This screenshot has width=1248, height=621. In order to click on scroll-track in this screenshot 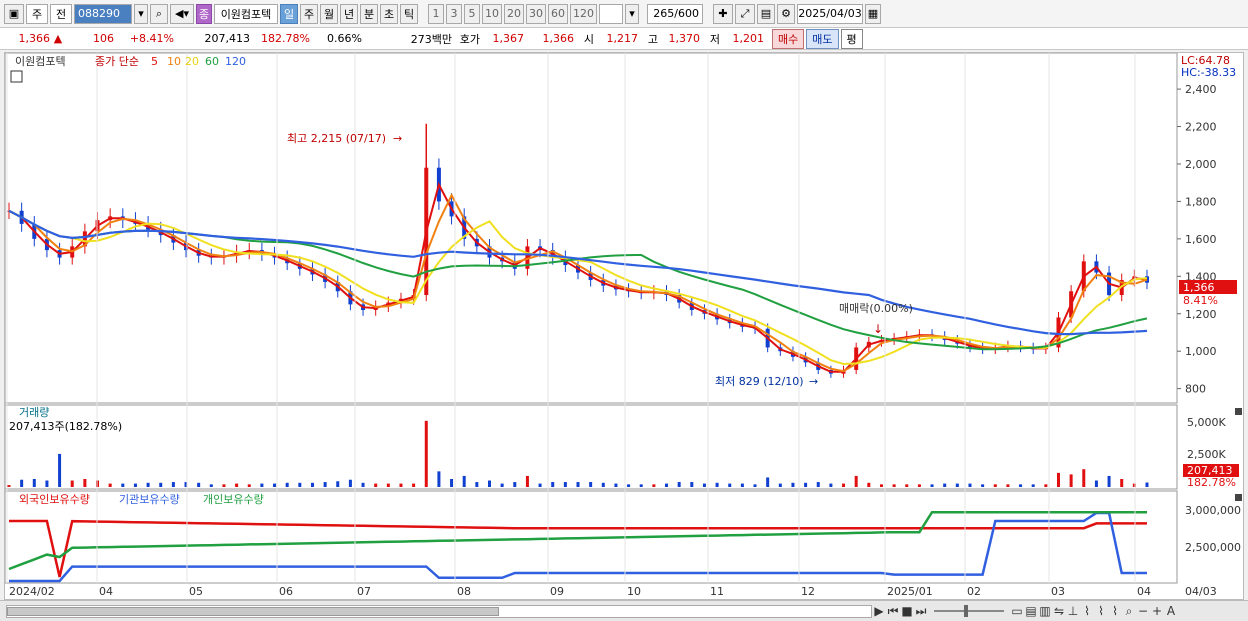, I will do `click(439, 611)`.